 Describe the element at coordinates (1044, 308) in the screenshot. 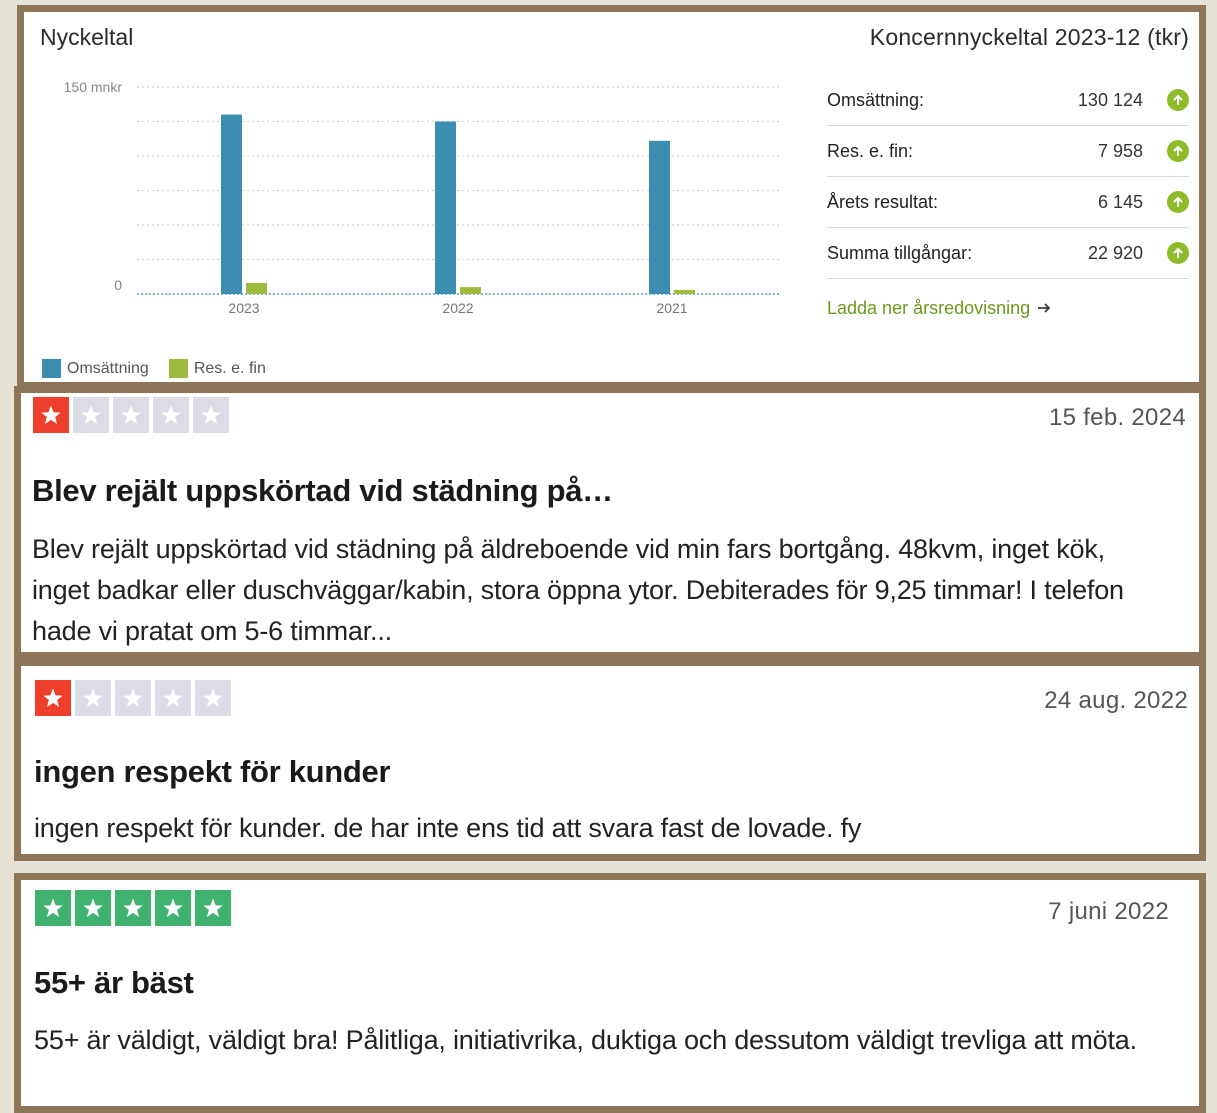

I see `arrow-right-icon` at that location.